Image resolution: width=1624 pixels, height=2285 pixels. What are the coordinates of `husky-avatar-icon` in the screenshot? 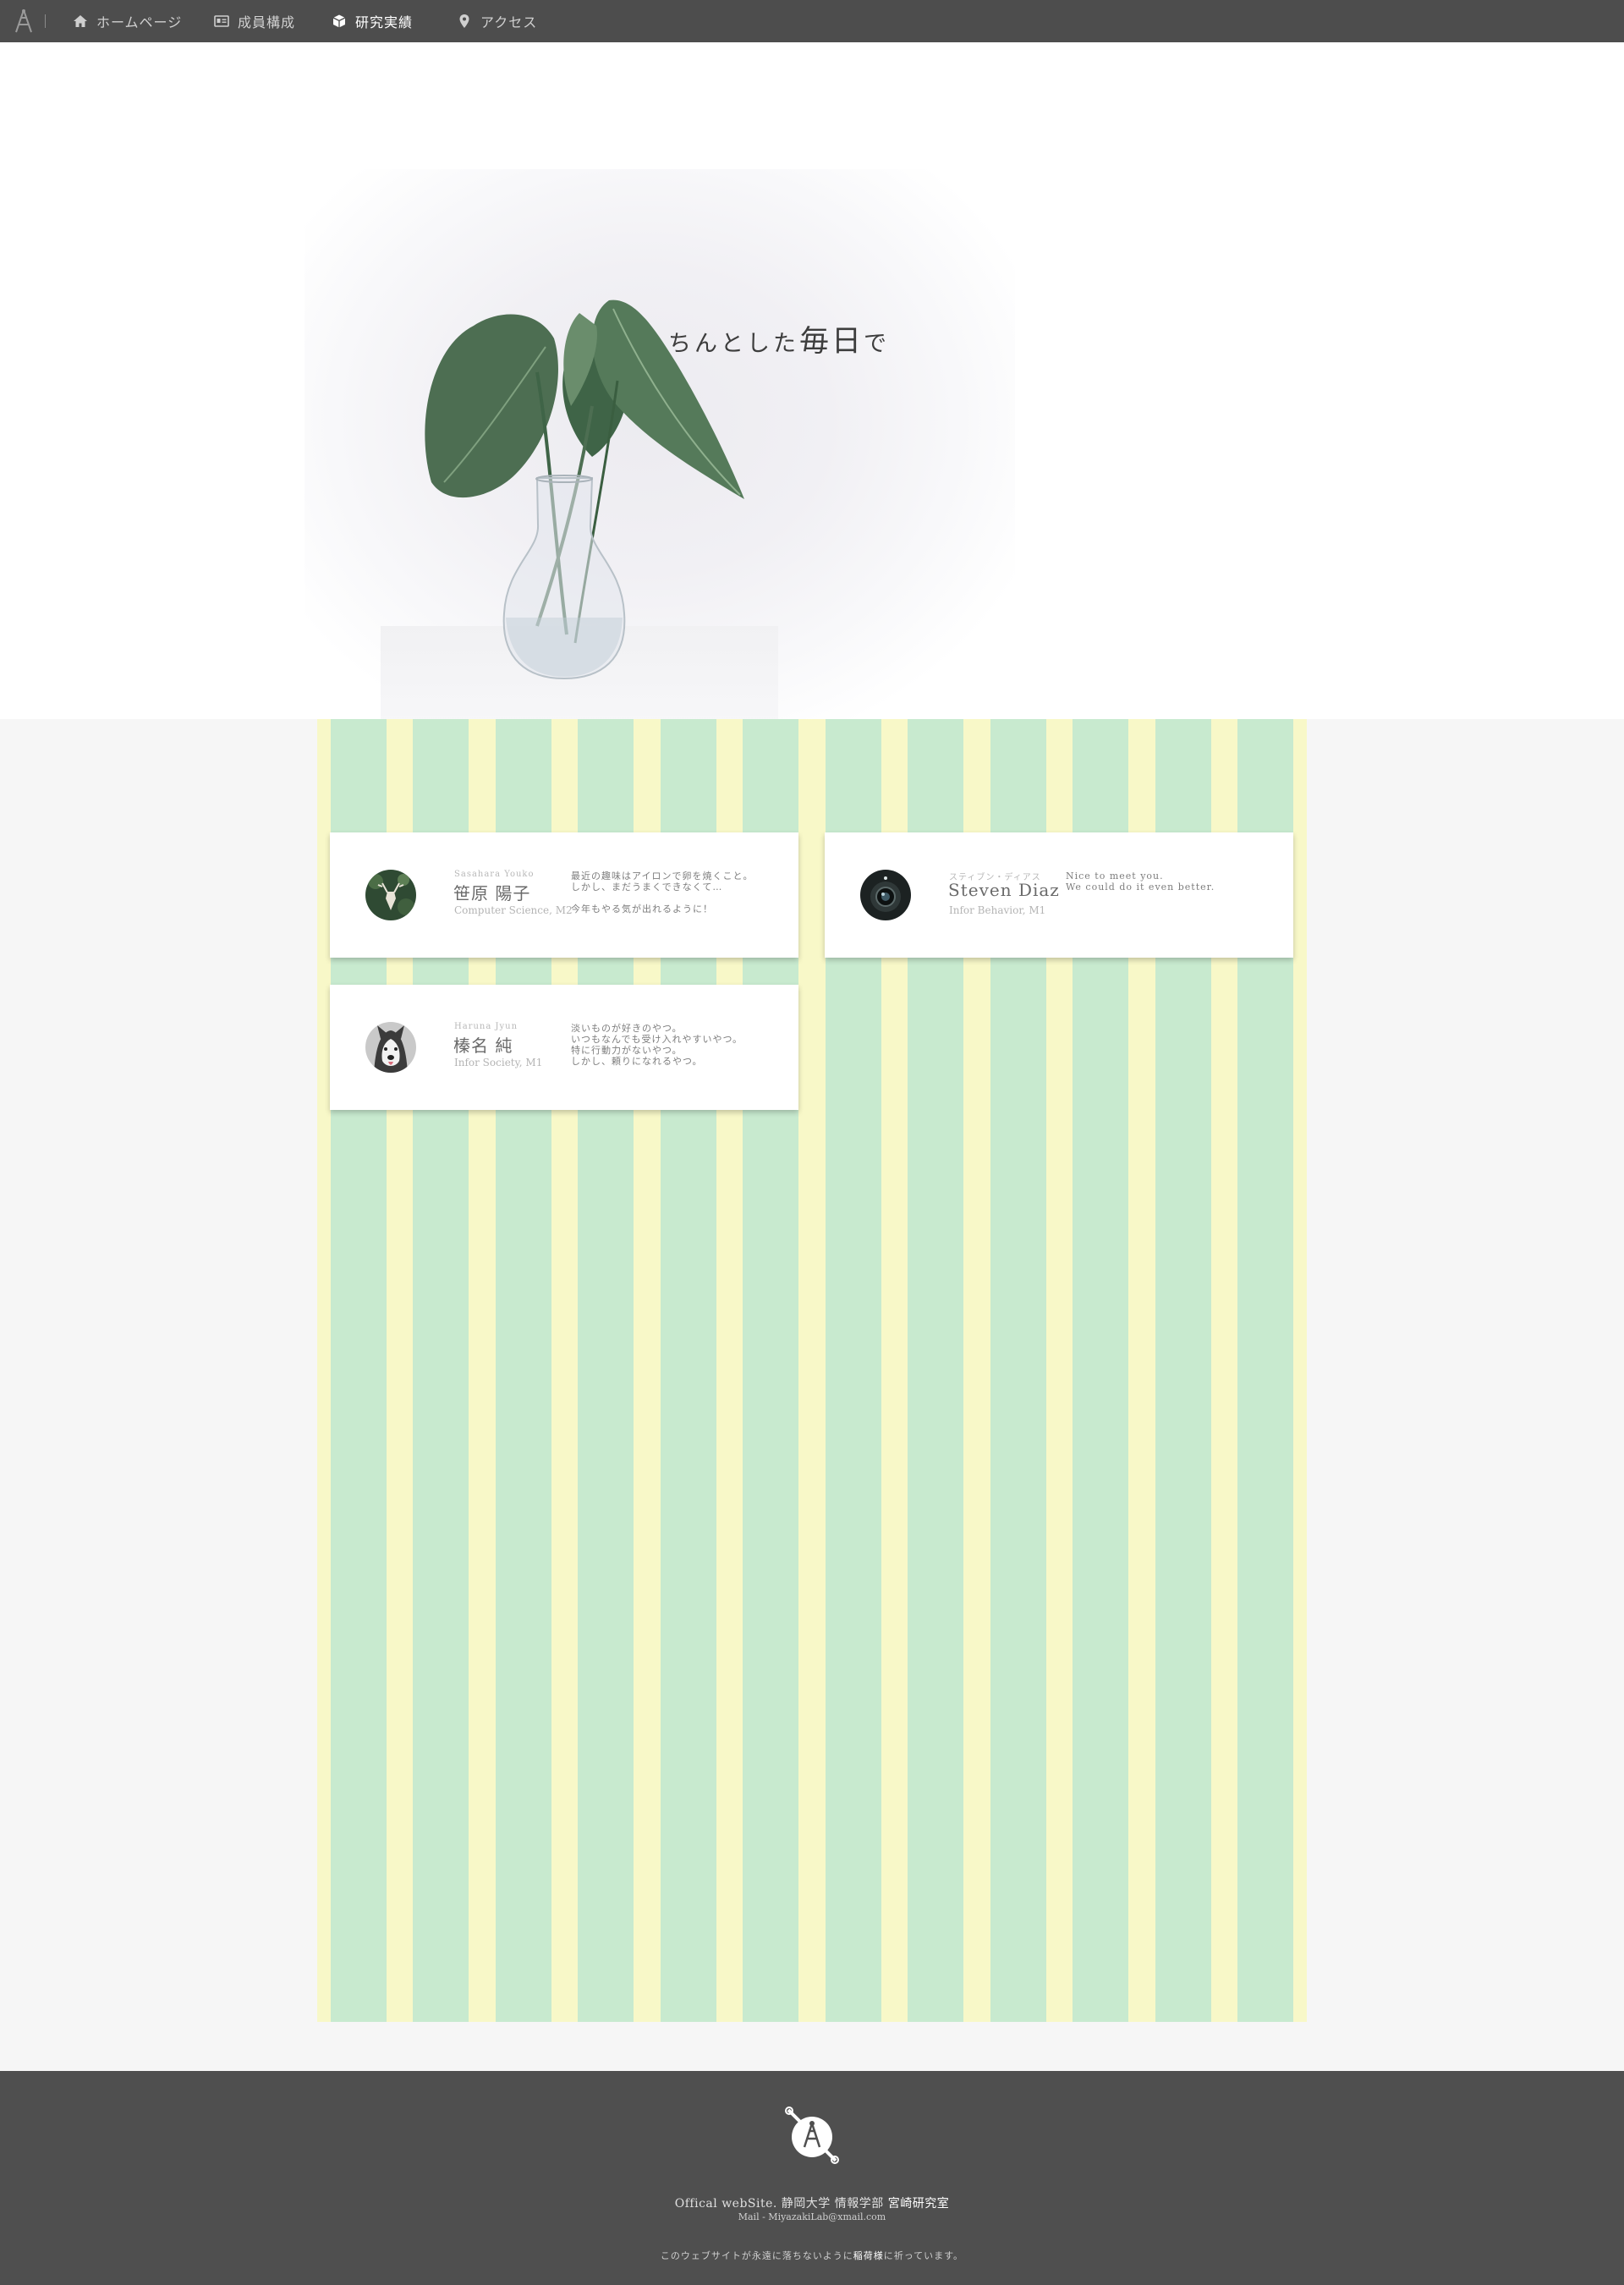 It's located at (391, 1047).